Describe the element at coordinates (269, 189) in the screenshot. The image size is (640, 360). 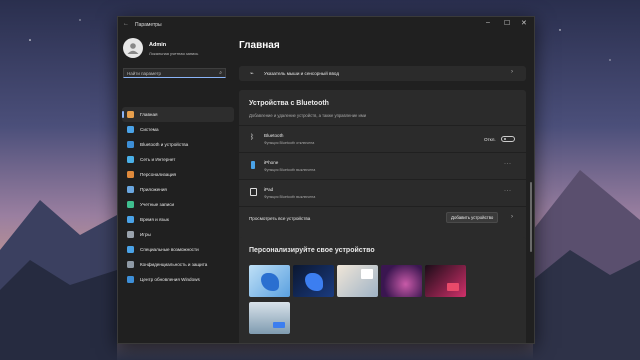
I see `device-name: iPad` at that location.